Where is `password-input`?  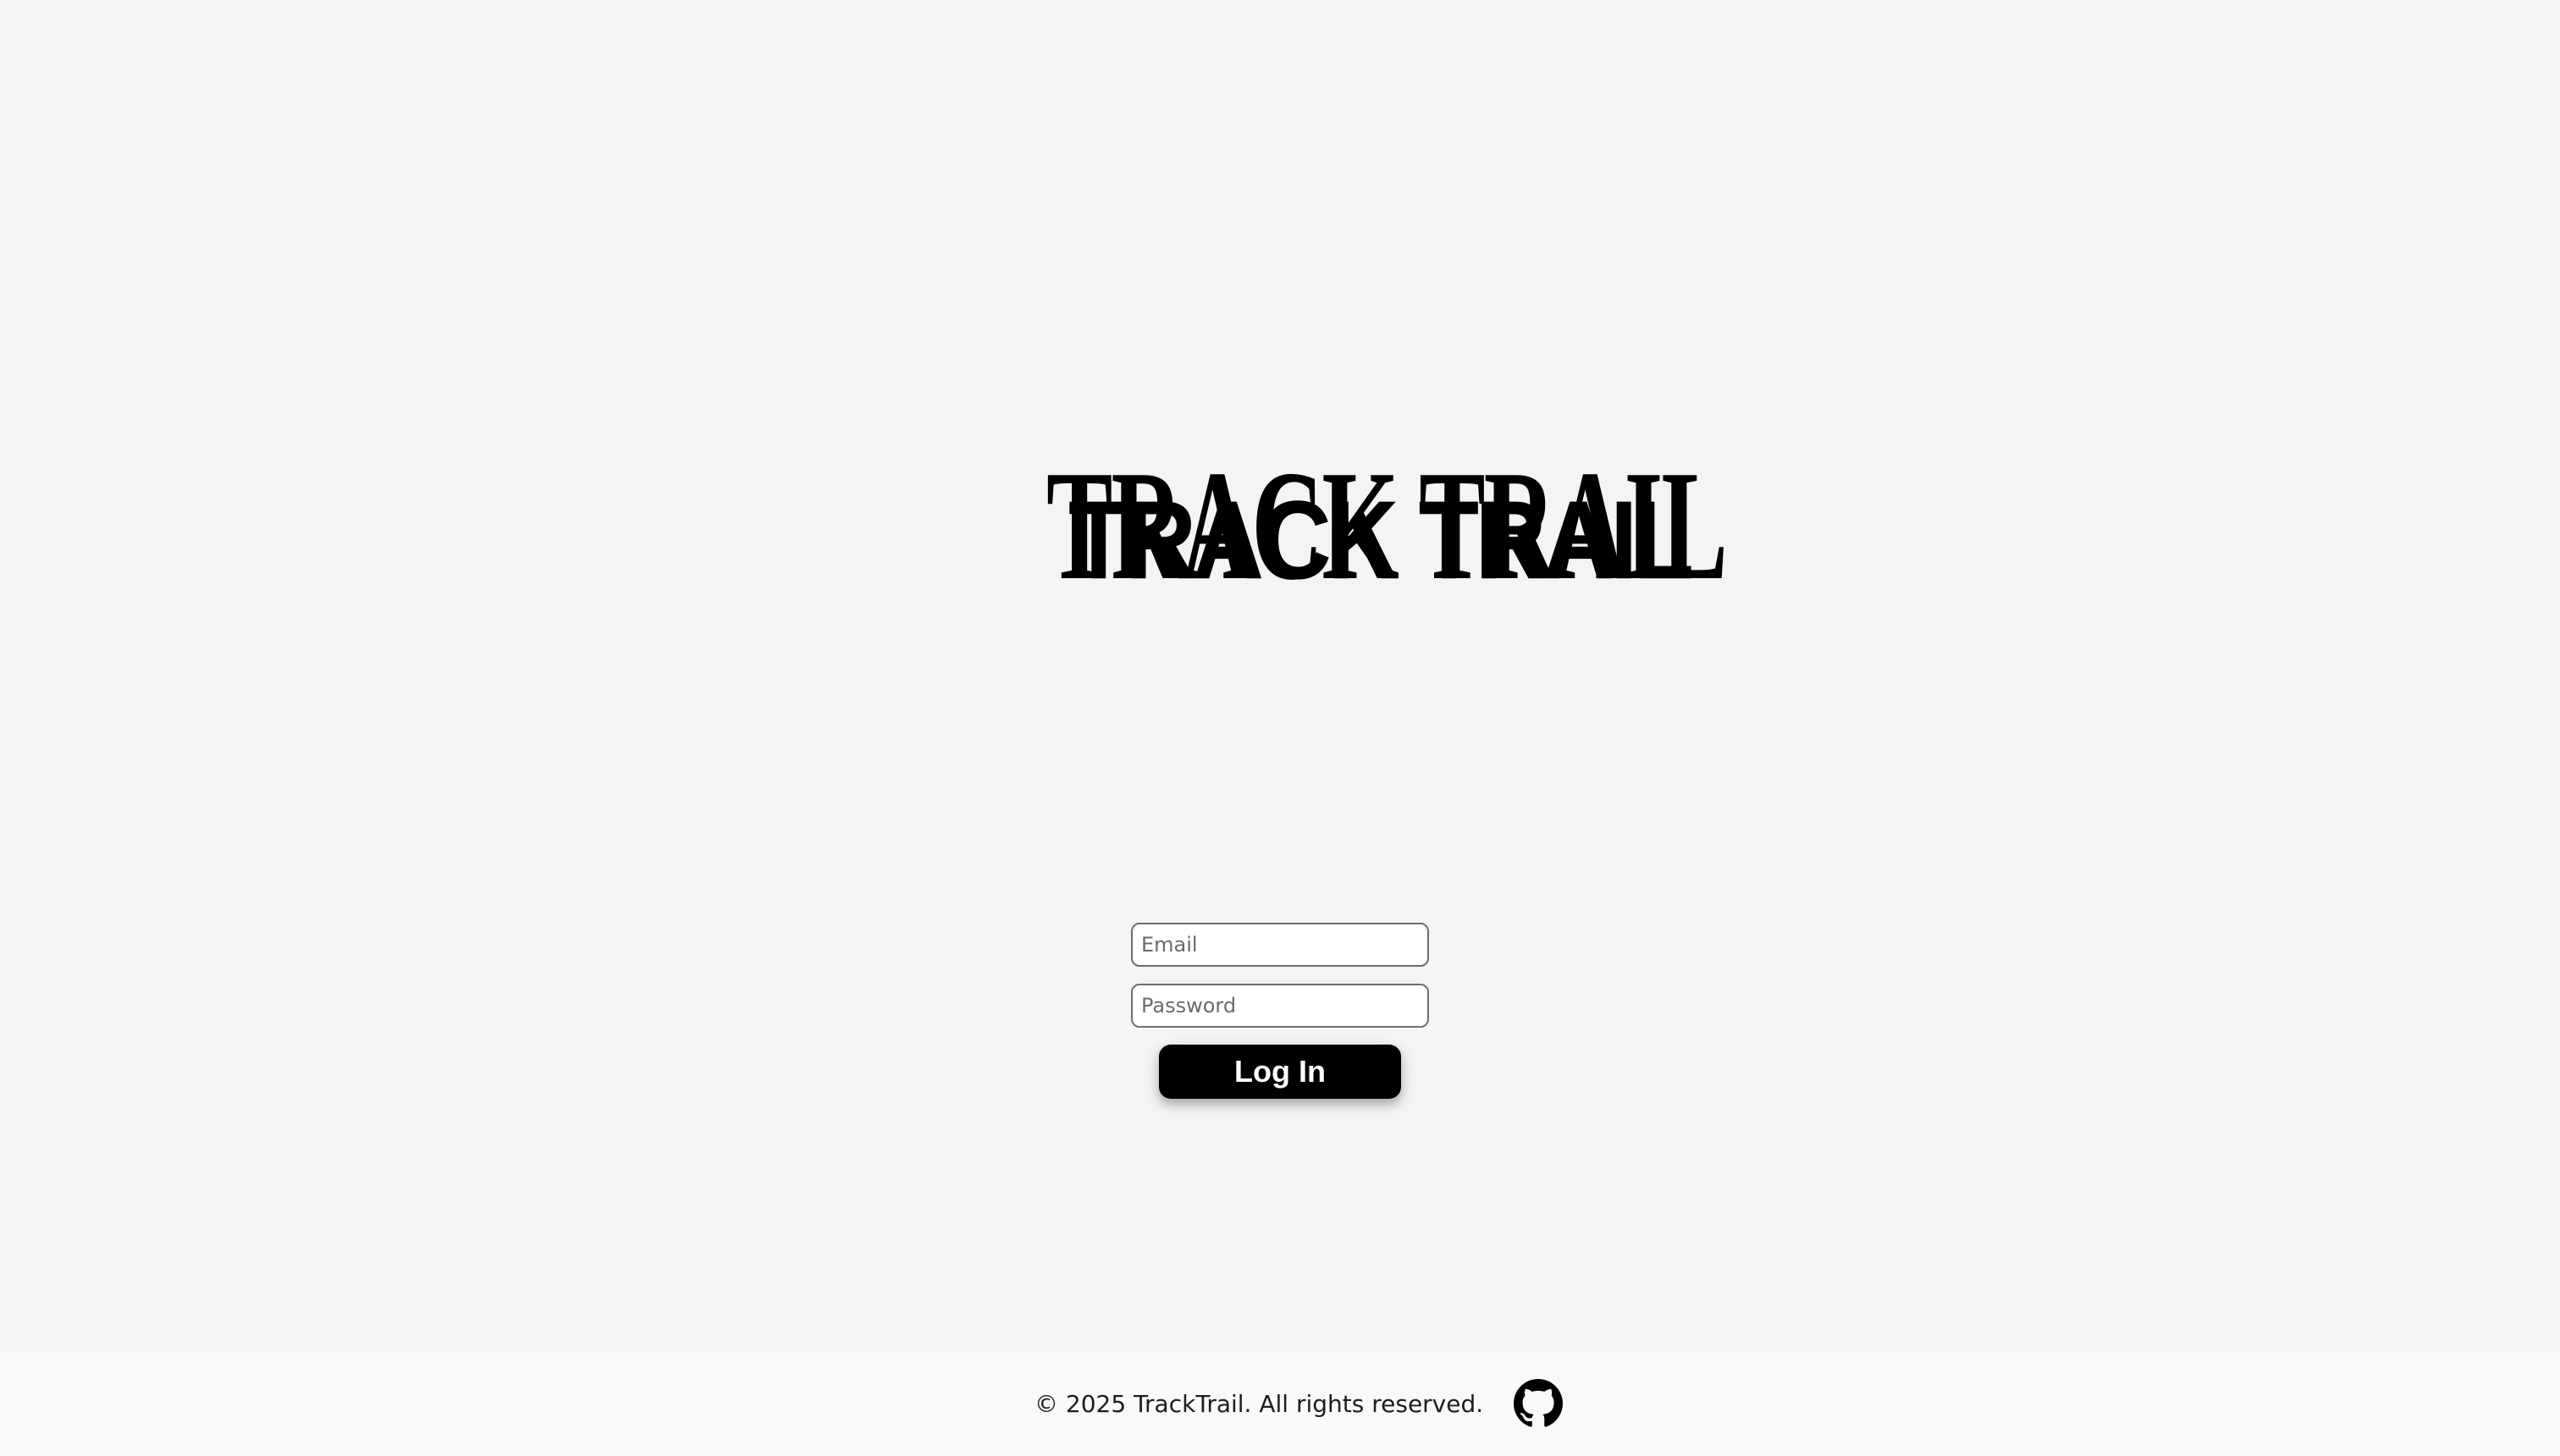 password-input is located at coordinates (1280, 1006).